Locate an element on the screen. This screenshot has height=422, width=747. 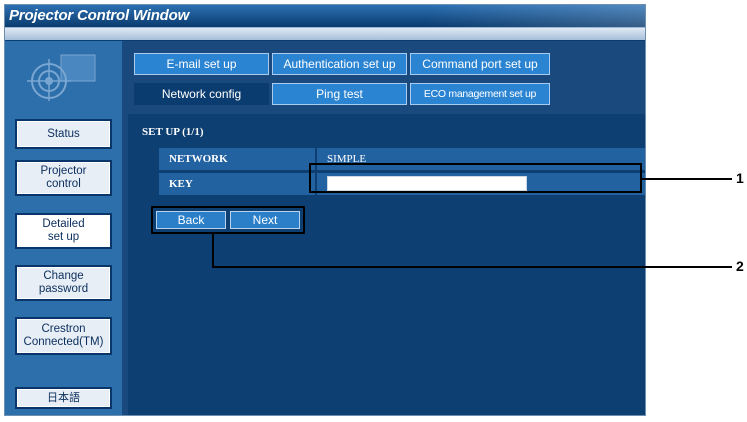
sidebar-item-projector-control: Projector control is located at coordinates (63, 178).